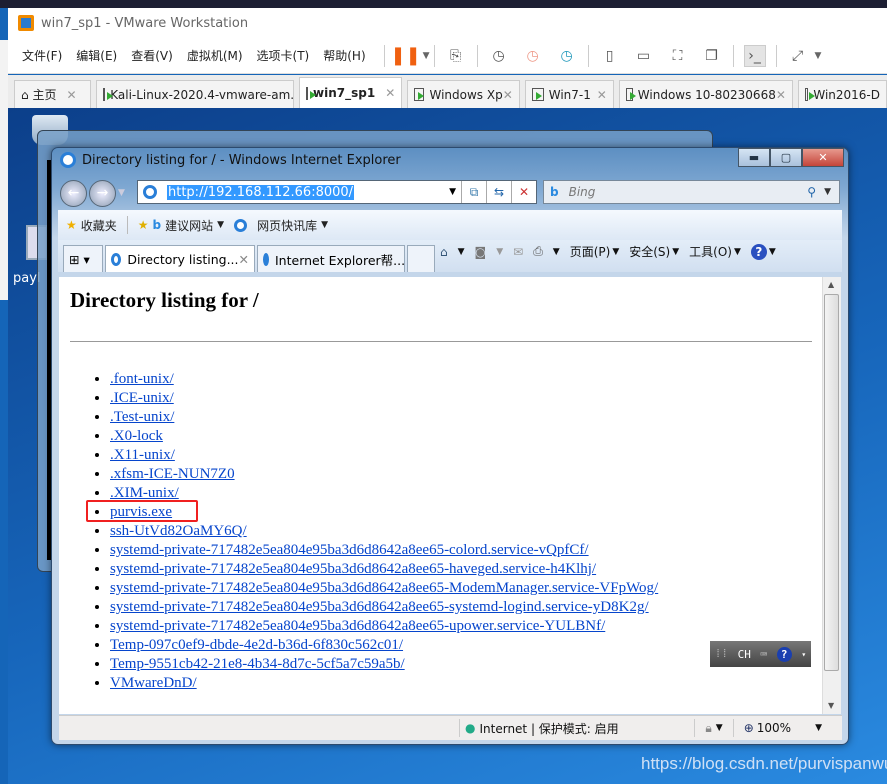 This screenshot has width=887, height=784. Describe the element at coordinates (444, 252) in the screenshot. I see `home-icon: ⌂` at that location.